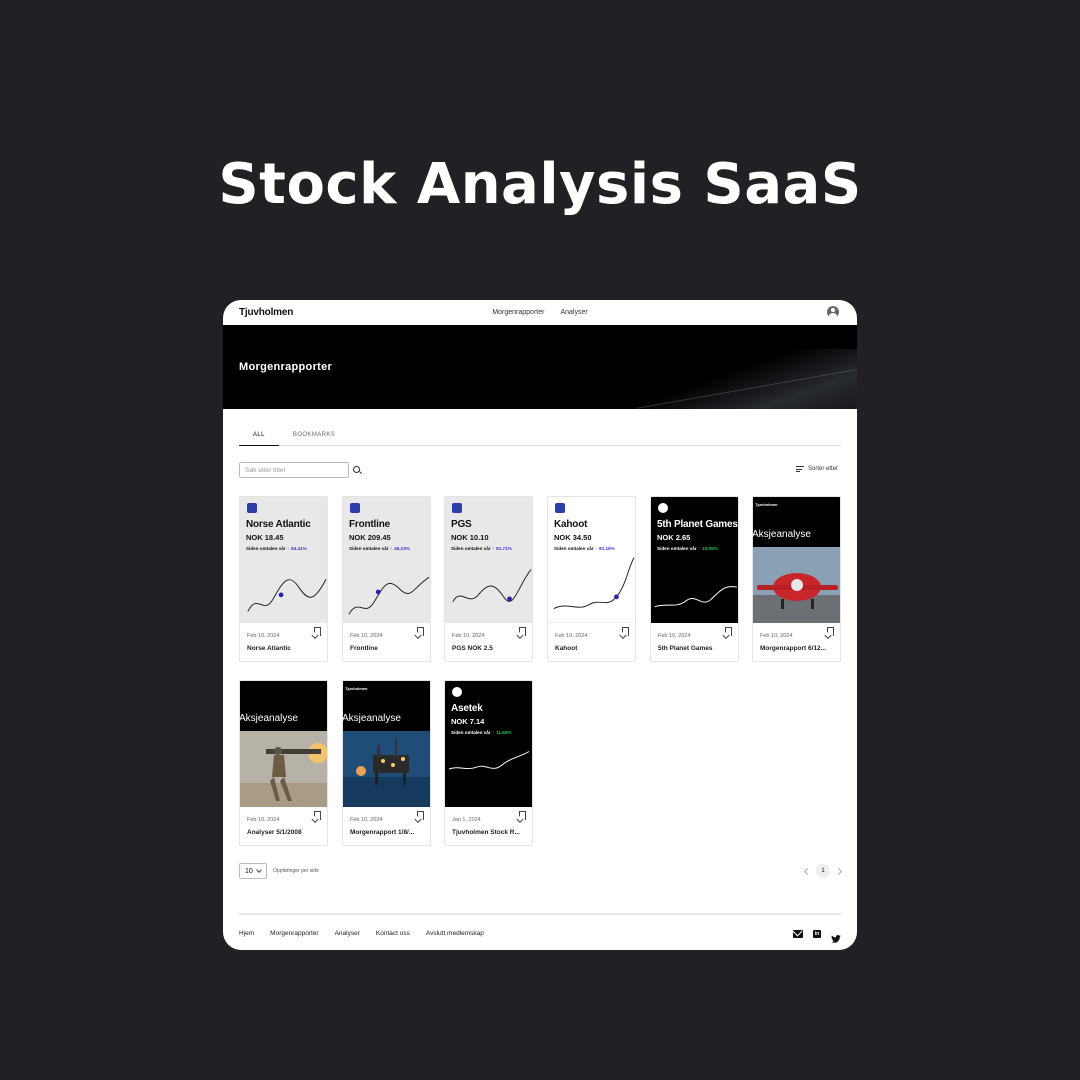 Image resolution: width=1080 pixels, height=1080 pixels. I want to click on card-thumbnail: Kahoot NOK 34.50 Siden omtalen vår ↑ 81.16%, so click(591, 560).